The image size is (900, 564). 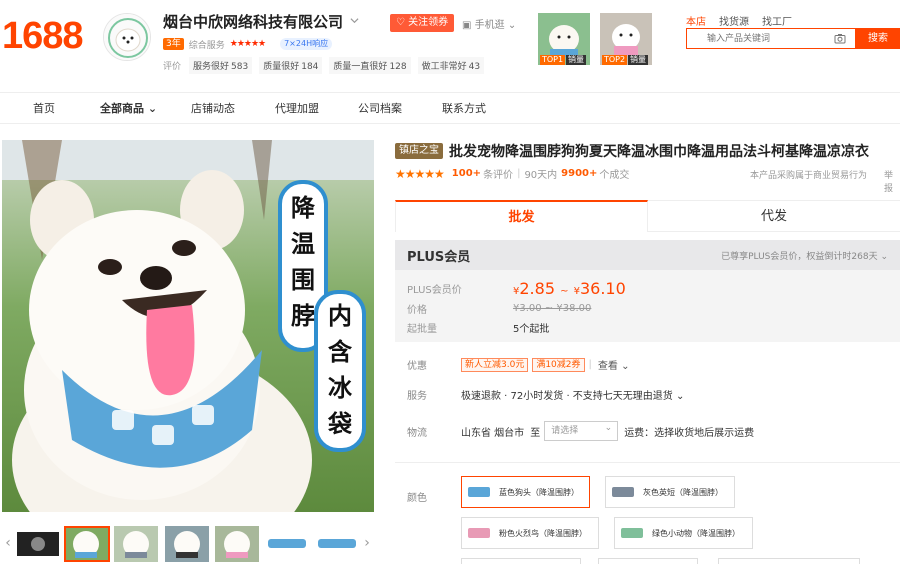 I want to click on chevron-down-icon, so click(x=354, y=20).